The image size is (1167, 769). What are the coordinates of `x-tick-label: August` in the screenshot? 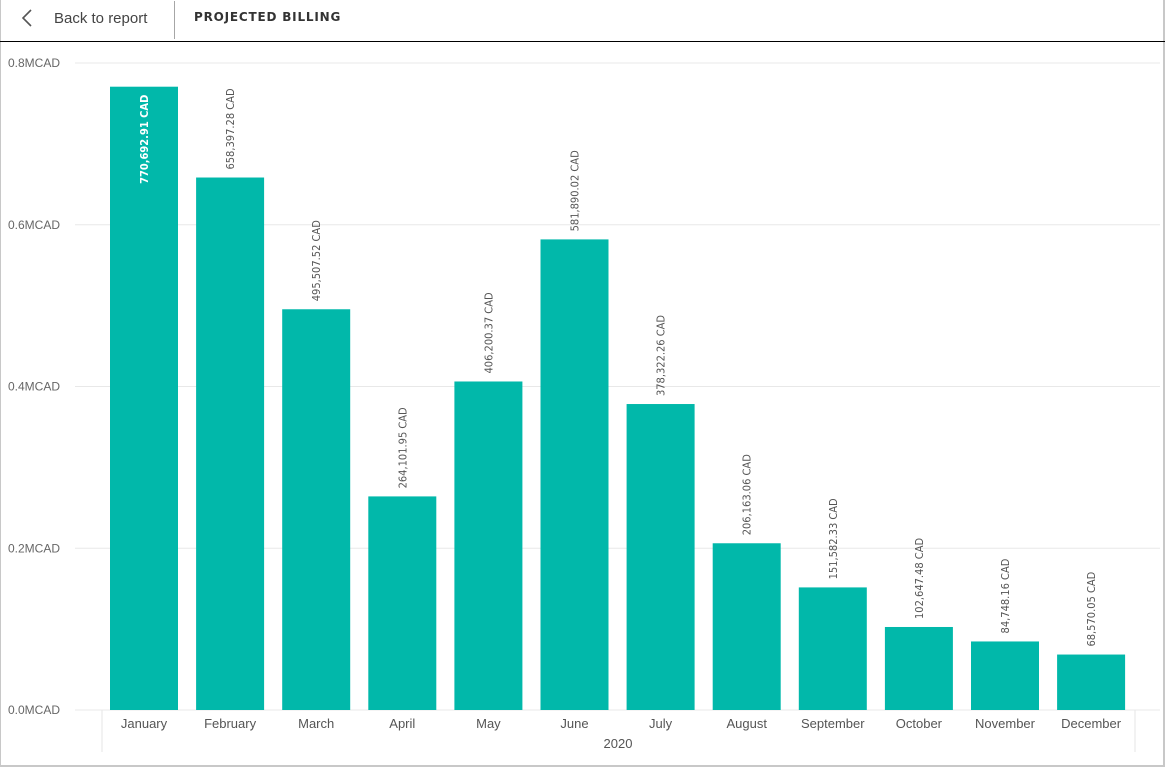 It's located at (746, 723).